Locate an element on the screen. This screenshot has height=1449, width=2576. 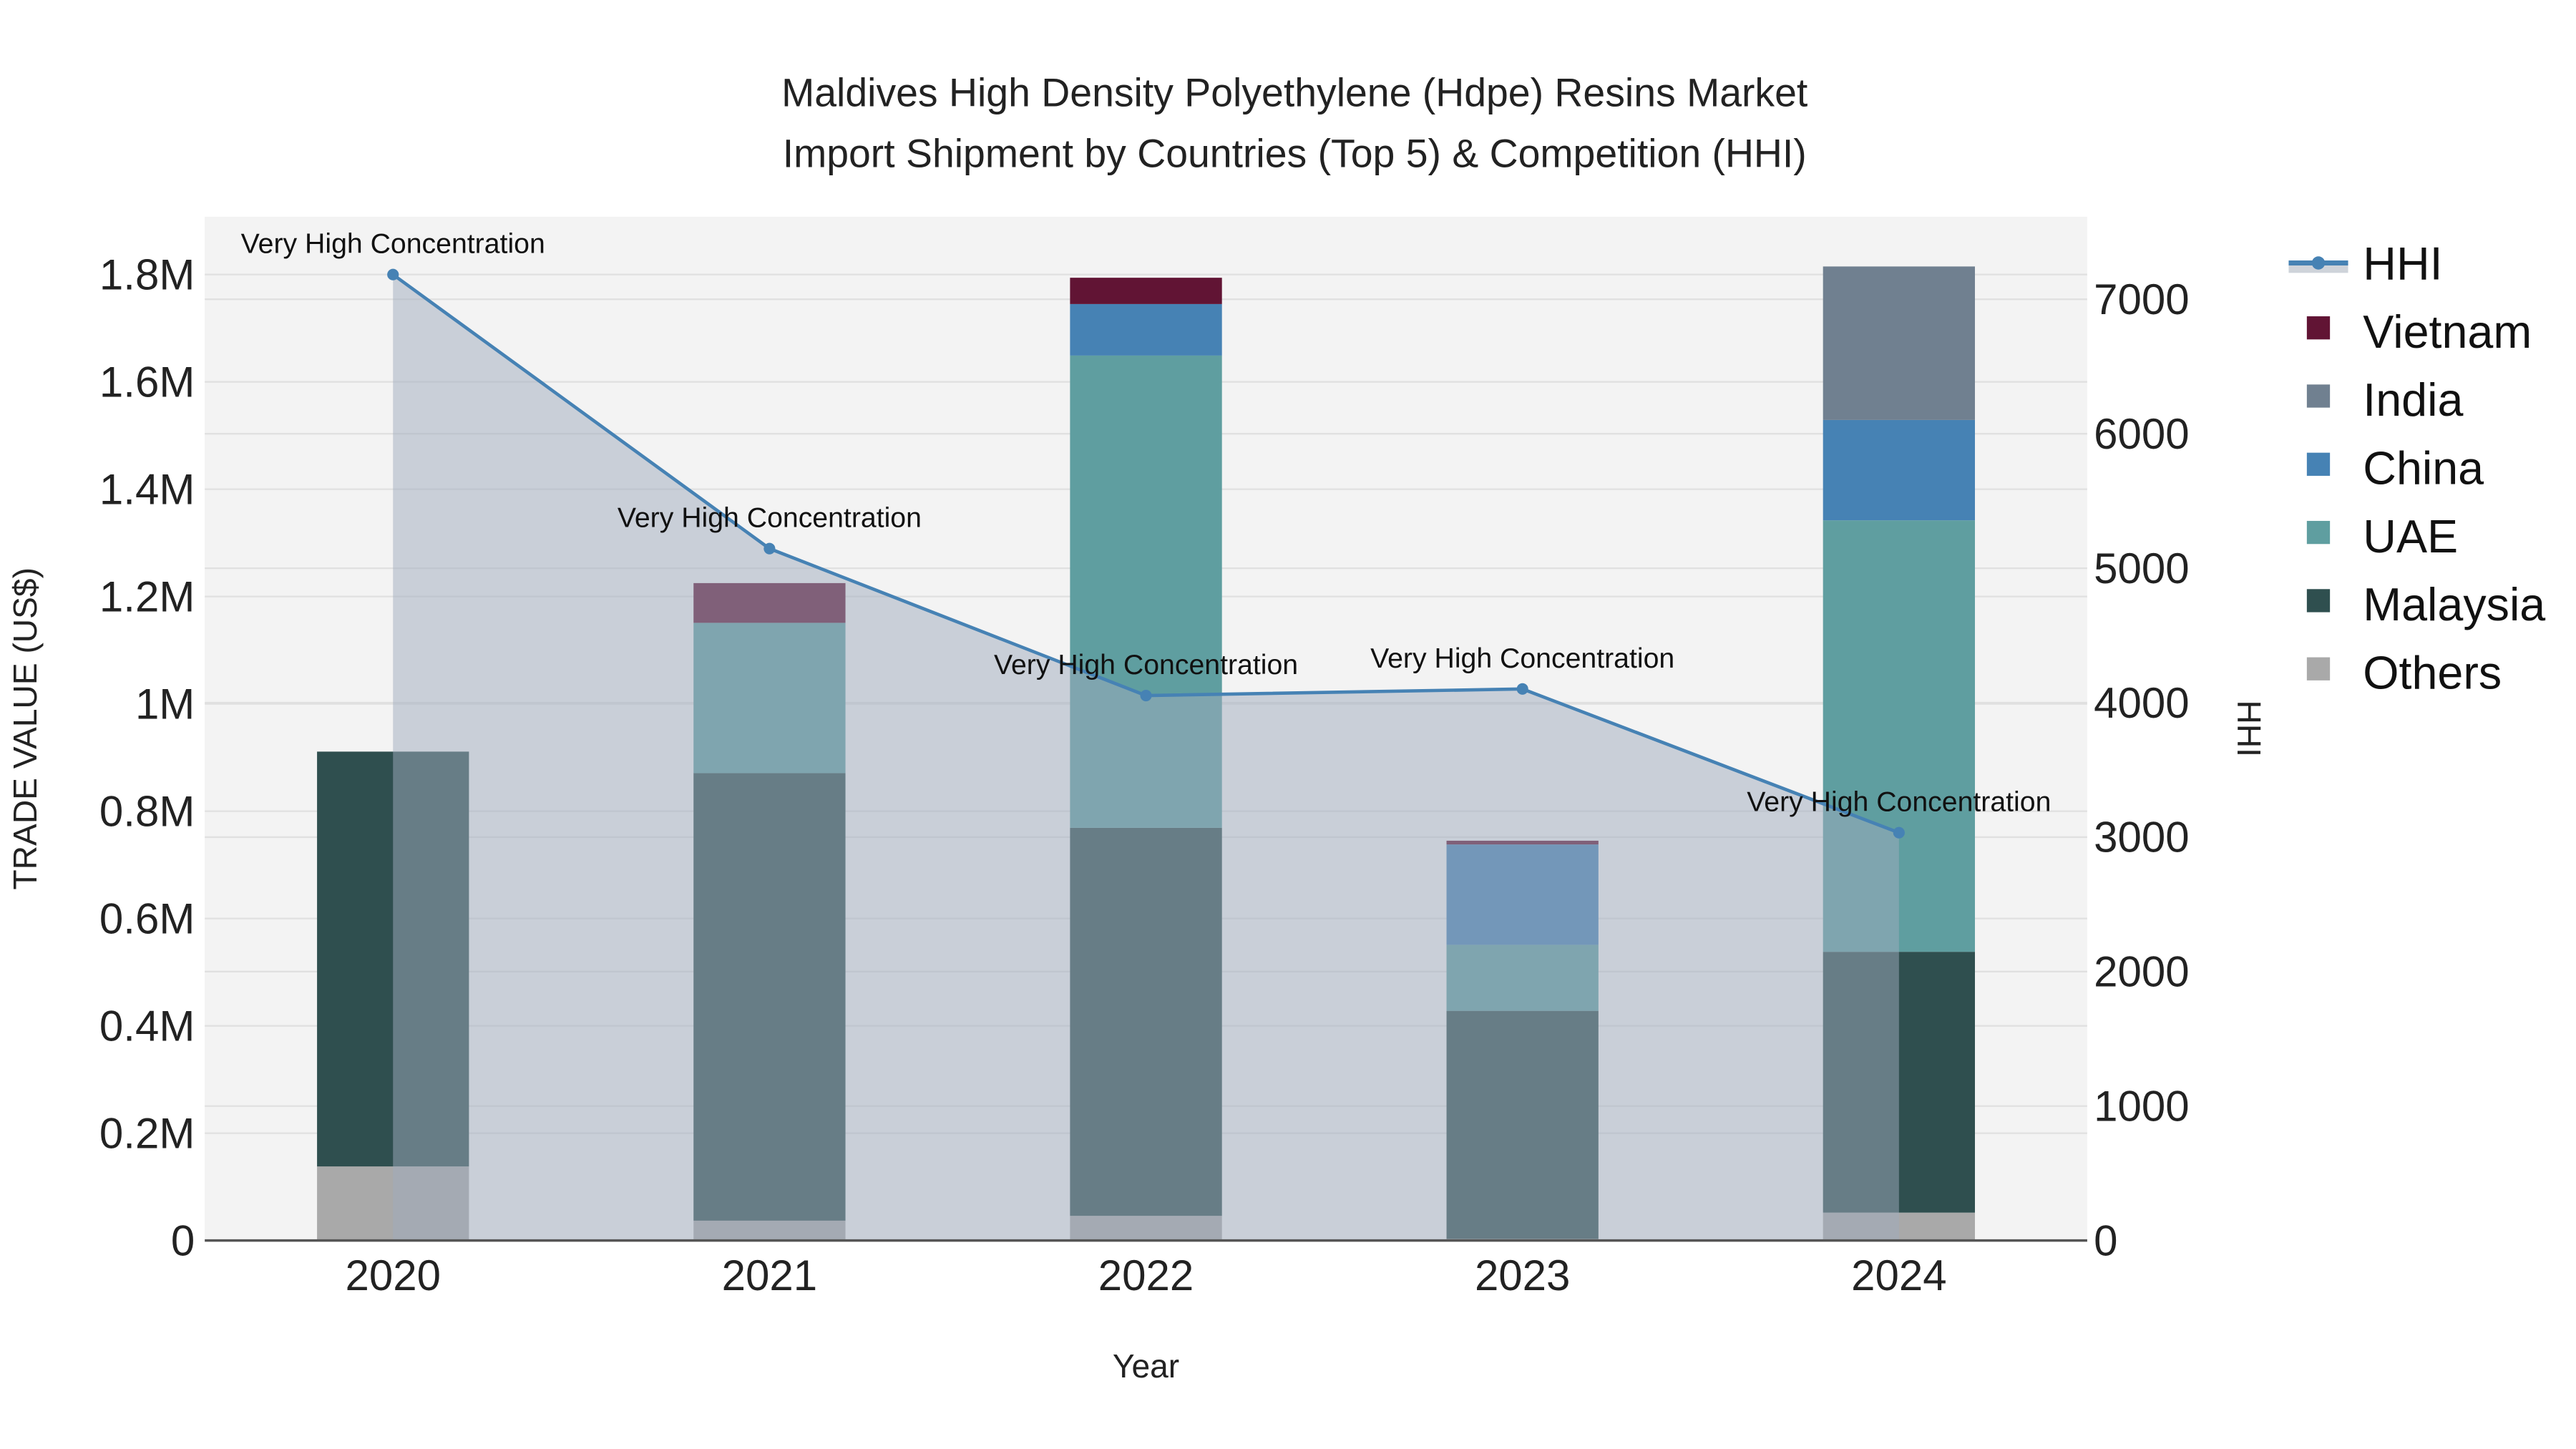
legend-swatch-others is located at coordinates (2318, 668).